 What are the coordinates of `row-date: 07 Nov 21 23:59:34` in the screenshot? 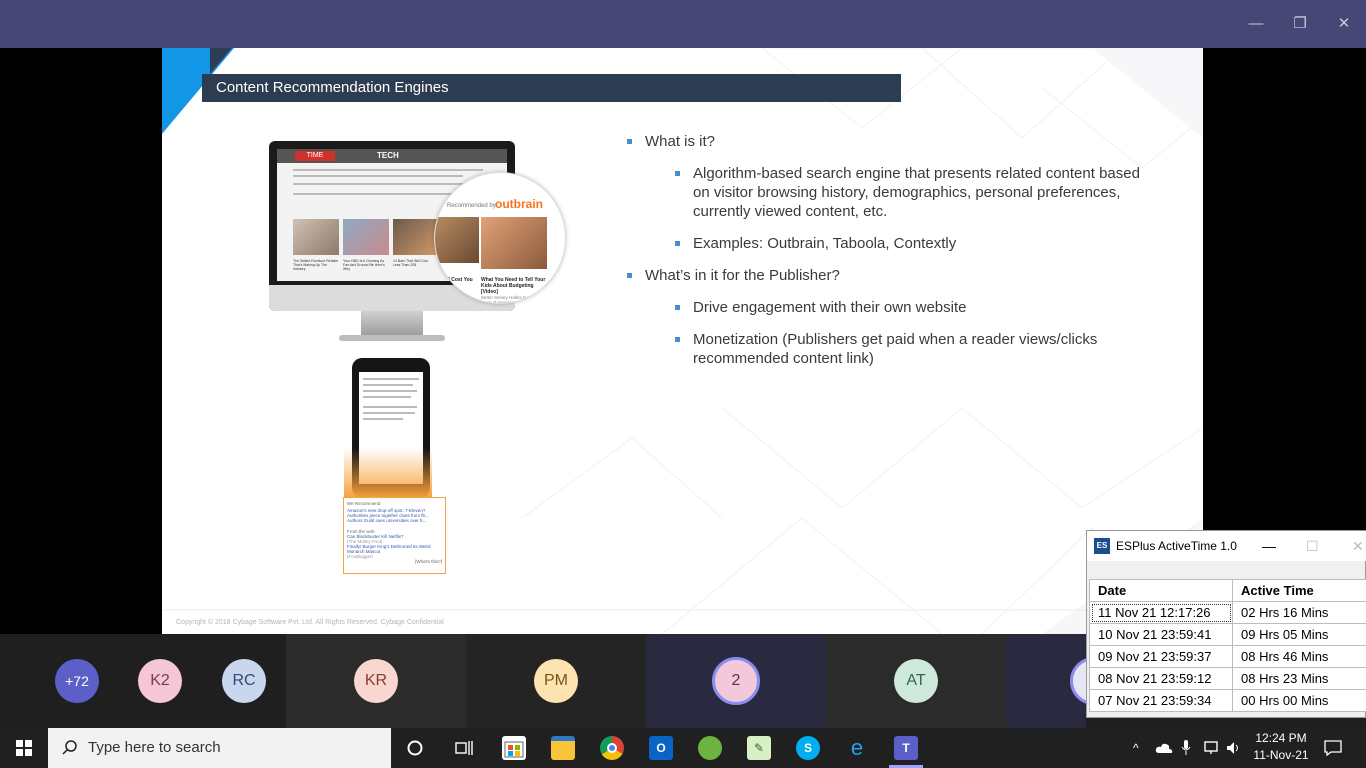 It's located at (1161, 700).